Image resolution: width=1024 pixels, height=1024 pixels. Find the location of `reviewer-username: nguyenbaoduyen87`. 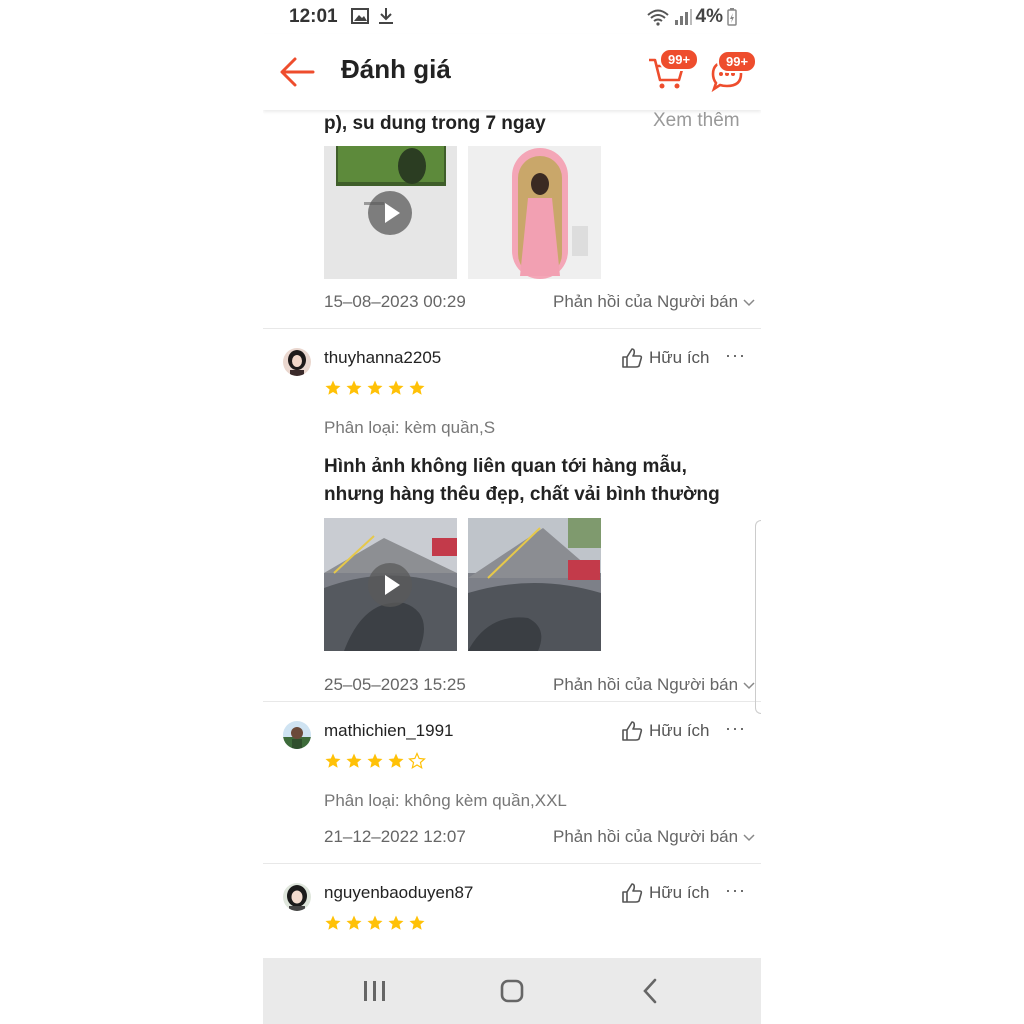

reviewer-username: nguyenbaoduyen87 is located at coordinates (399, 892).